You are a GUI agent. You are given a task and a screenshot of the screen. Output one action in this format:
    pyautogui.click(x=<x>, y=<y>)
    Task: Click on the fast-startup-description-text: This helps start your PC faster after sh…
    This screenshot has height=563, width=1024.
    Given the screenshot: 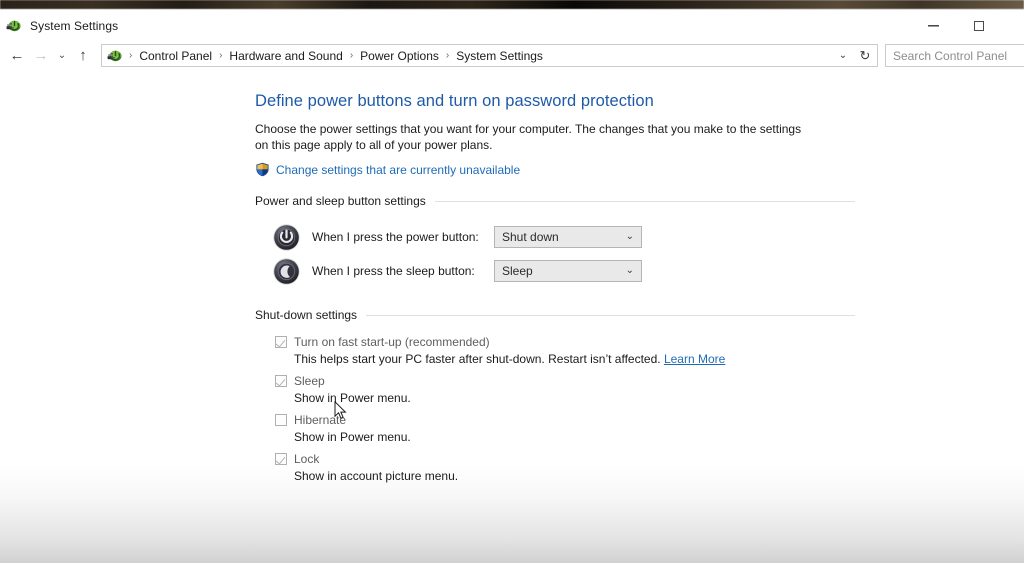 What is the action you would take?
    pyautogui.click(x=479, y=359)
    